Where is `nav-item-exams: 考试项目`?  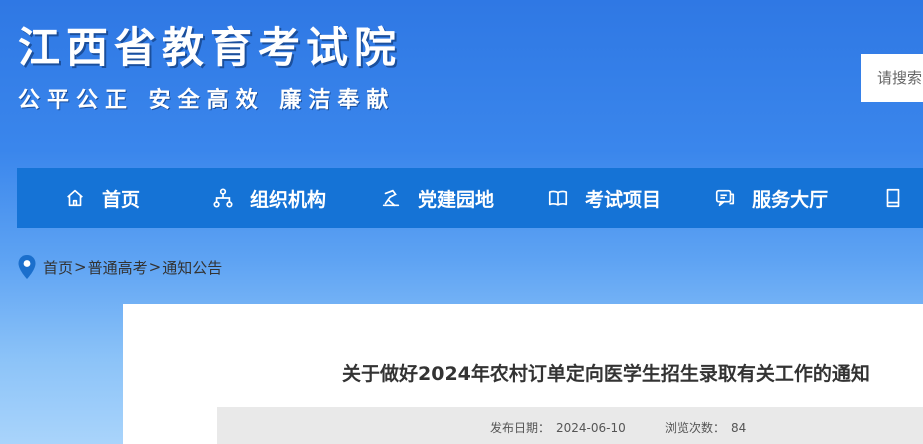
nav-item-exams: 考试项目 is located at coordinates (604, 198).